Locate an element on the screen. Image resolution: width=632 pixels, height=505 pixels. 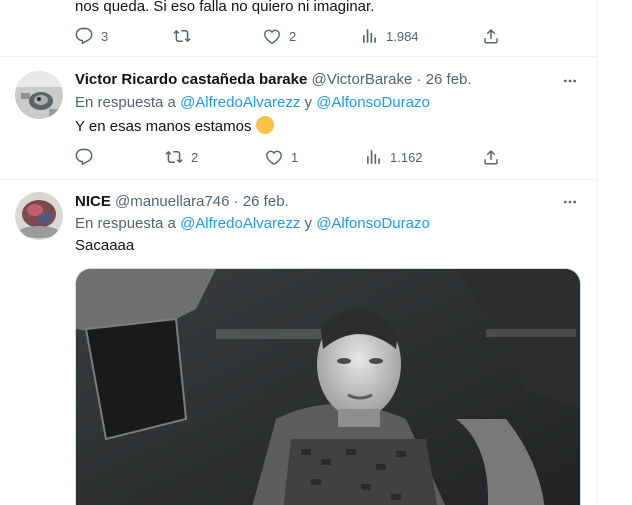
tweet-text: Y en esas manos estamos 😬 is located at coordinates (174, 126).